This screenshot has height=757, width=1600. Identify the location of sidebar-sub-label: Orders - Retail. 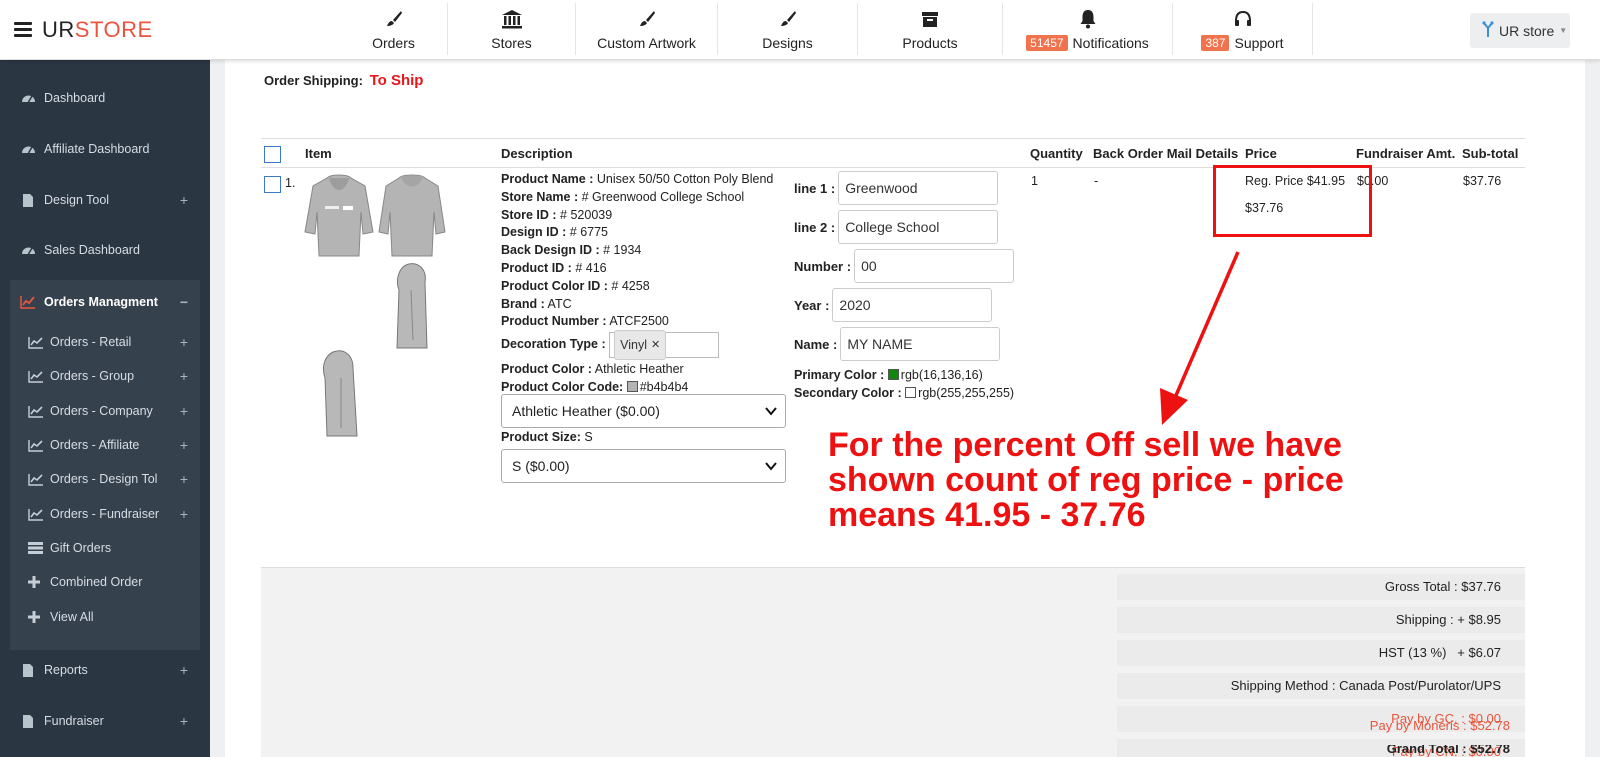
(91, 342).